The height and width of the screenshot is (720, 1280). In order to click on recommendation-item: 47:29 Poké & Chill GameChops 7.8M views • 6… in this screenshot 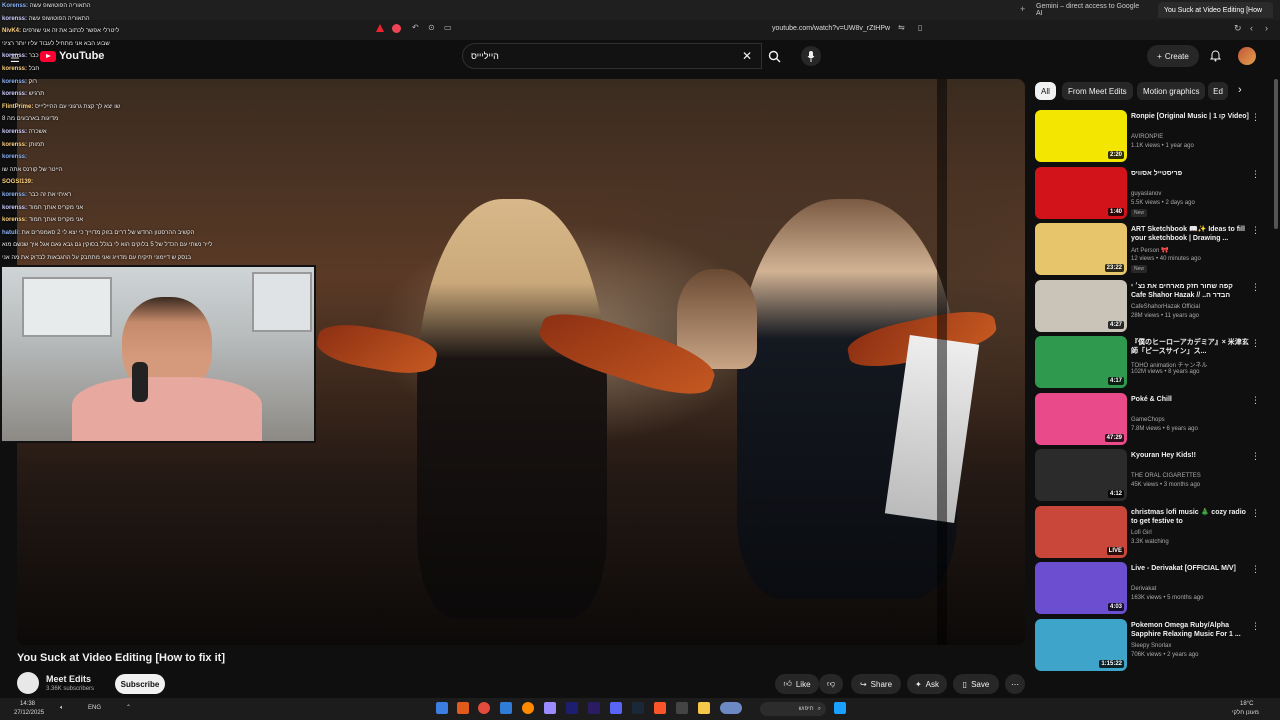, I will do `click(1150, 418)`.